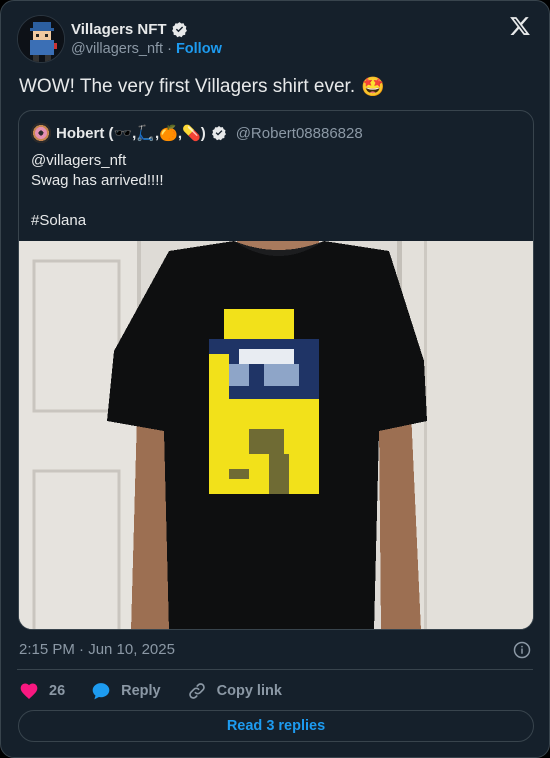 The image size is (550, 758). I want to click on quoted-author-avatar, so click(41, 133).